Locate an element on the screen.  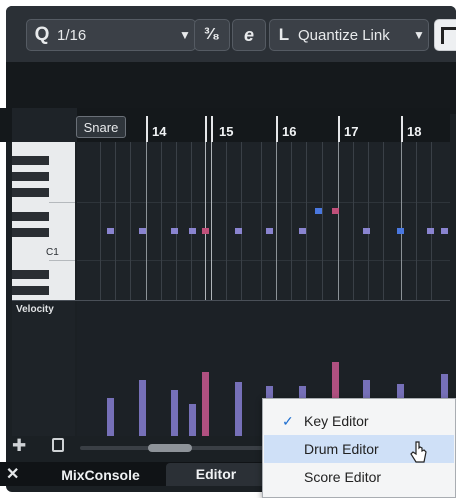
editor-toolbar: Q 1/16 ▼ ³⁄₈ e L Quantize Link ▼ is located at coordinates (231, 34).